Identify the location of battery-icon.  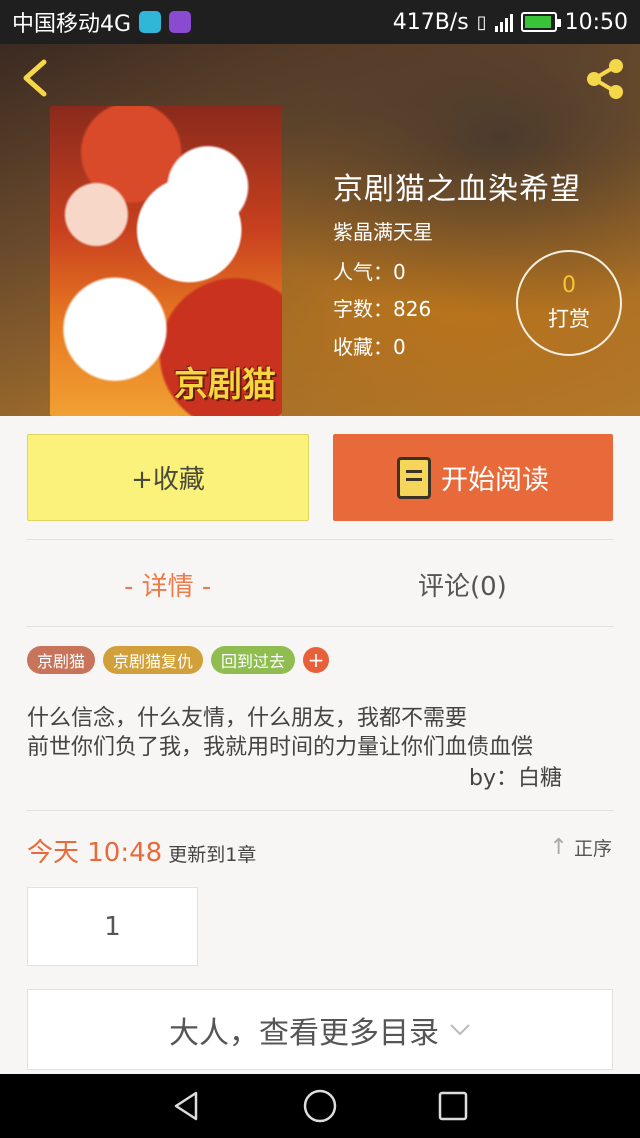
(540, 22).